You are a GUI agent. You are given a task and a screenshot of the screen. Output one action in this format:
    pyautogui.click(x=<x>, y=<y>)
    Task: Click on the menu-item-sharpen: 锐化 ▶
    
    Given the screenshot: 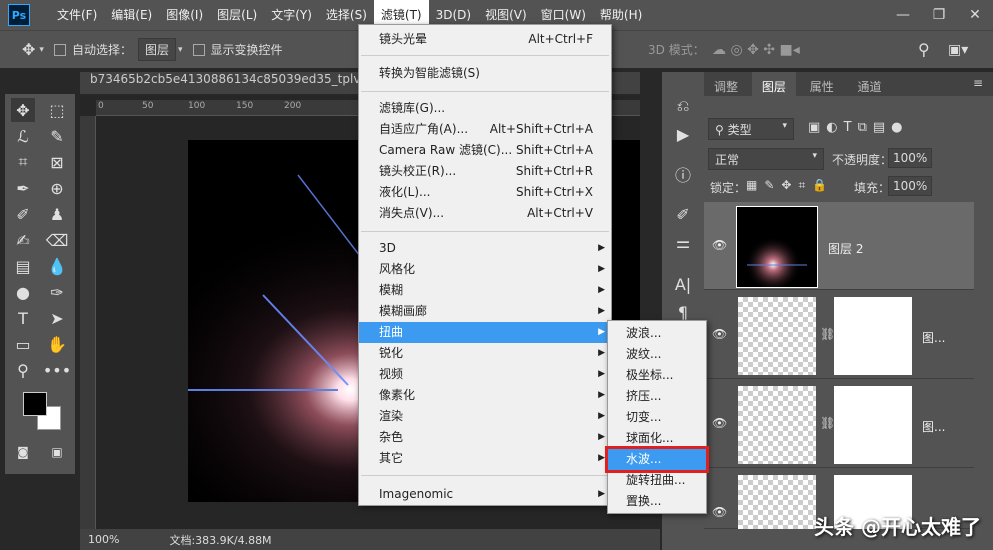 What is the action you would take?
    pyautogui.click(x=485, y=353)
    